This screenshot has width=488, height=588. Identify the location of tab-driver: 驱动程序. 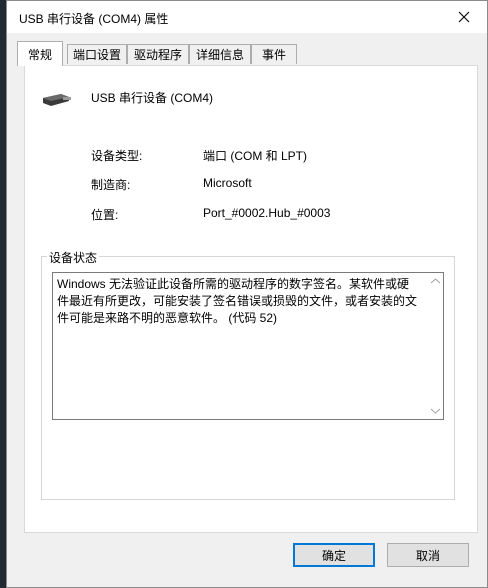
(158, 54).